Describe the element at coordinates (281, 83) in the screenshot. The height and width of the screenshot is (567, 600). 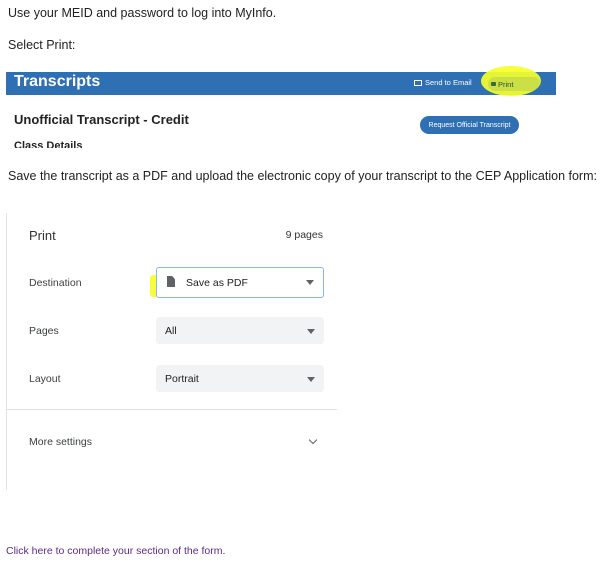
I see `transcripts-banner: Transcripts Send to Email` at that location.